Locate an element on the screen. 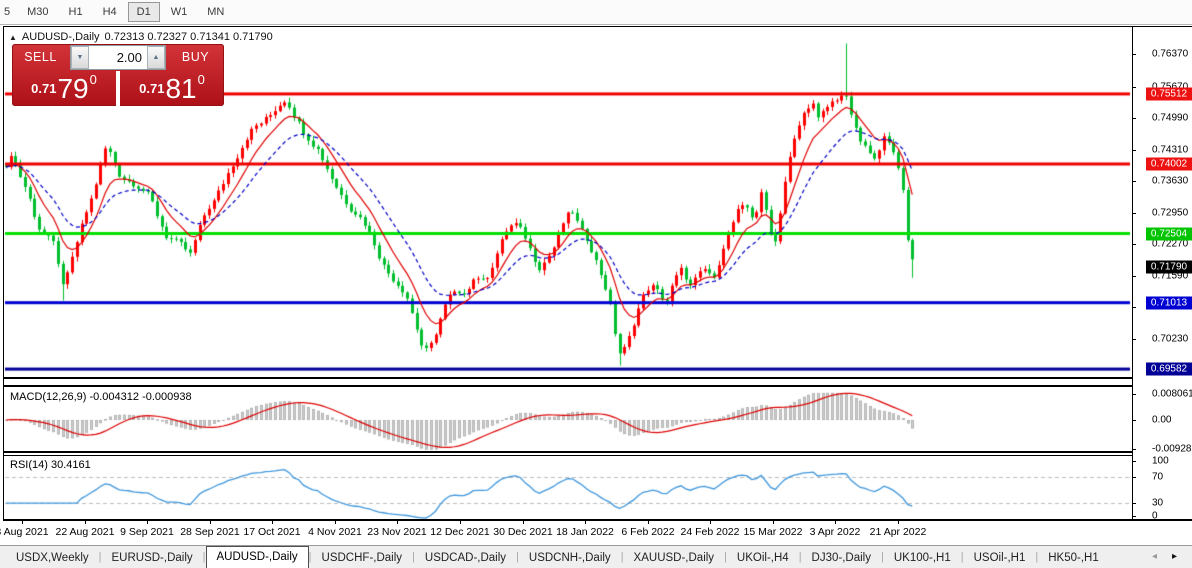  bid-price-big-digits: 79 is located at coordinates (73, 88).